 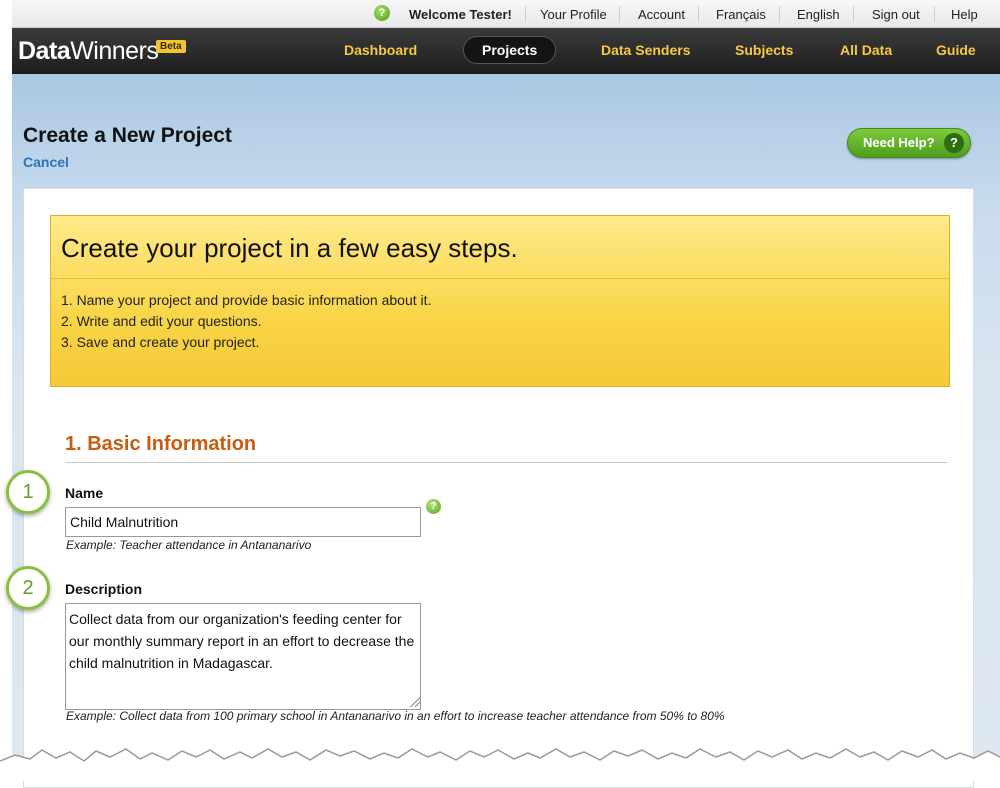 I want to click on nav-subjects: Subjects, so click(x=764, y=50).